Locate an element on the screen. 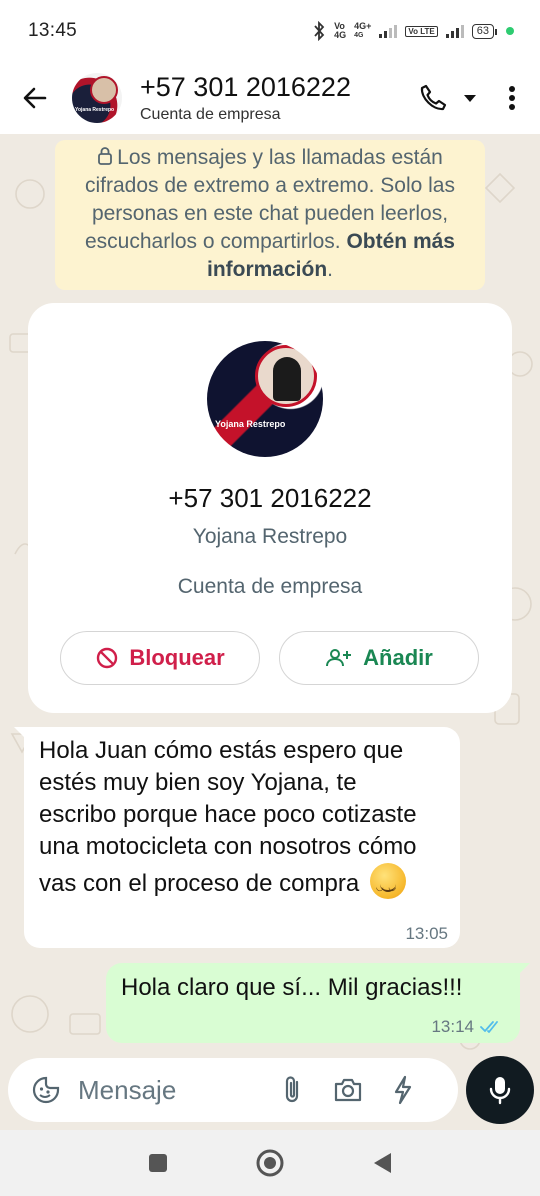  profile-name: Yojana Restrepo is located at coordinates (270, 536).